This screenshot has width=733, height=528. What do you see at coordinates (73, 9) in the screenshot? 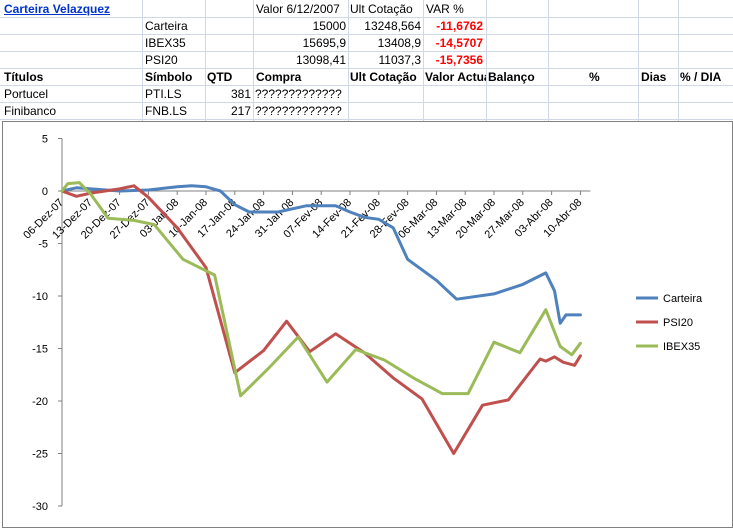
I see `sheet-title-link: Carteira Velazquez` at bounding box center [73, 9].